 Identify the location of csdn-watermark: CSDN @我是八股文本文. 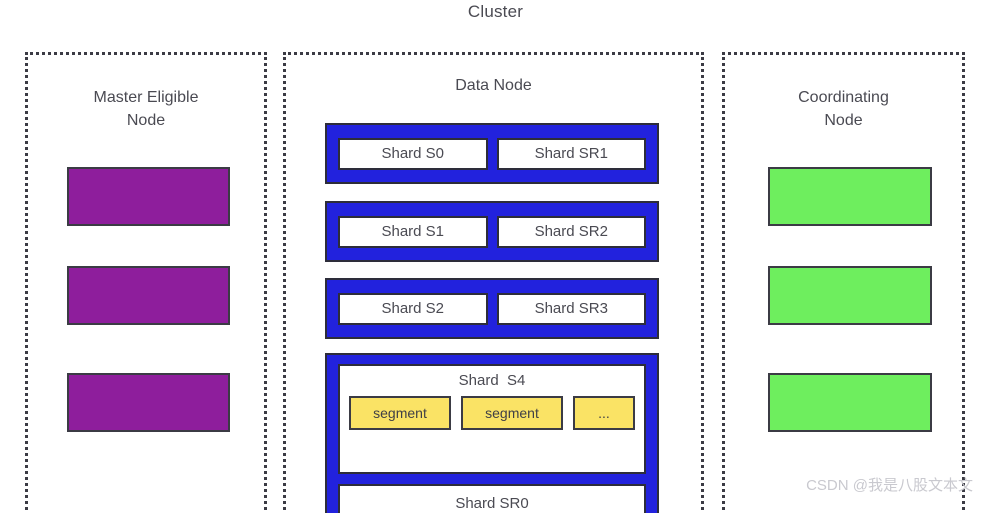
(889, 485).